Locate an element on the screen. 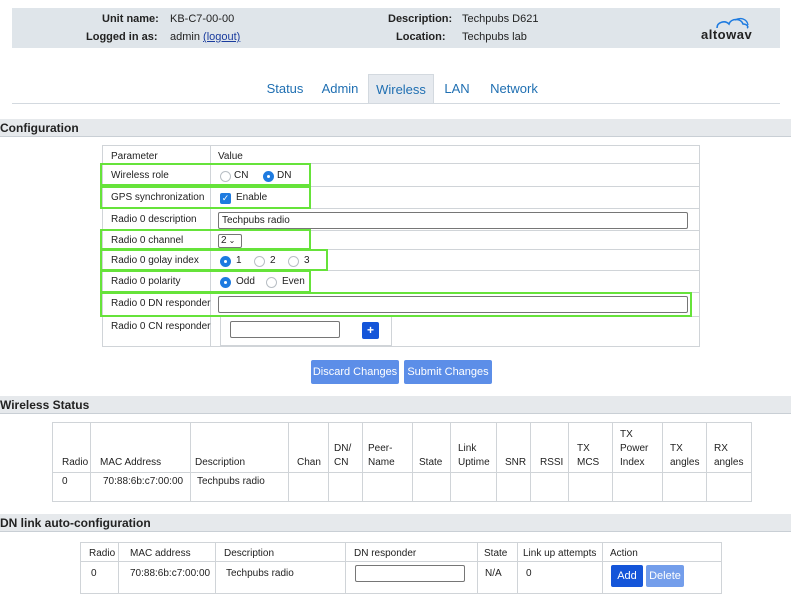 Image resolution: width=791 pixels, height=594 pixels. logged-in-value: admin (logout) is located at coordinates (205, 37).